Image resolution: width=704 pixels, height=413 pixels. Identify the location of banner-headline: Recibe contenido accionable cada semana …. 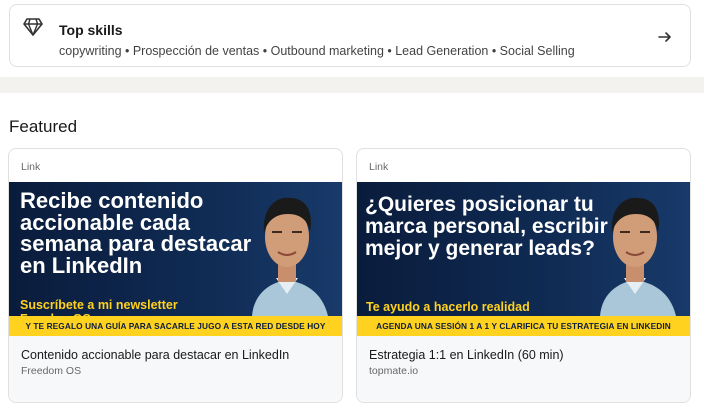
(136, 233).